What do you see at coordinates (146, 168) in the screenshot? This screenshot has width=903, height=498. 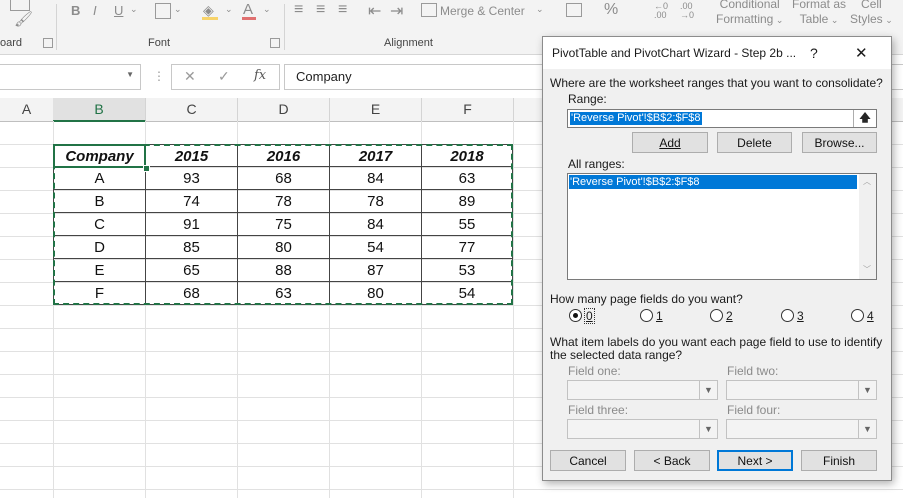 I see `fill-handle` at bounding box center [146, 168].